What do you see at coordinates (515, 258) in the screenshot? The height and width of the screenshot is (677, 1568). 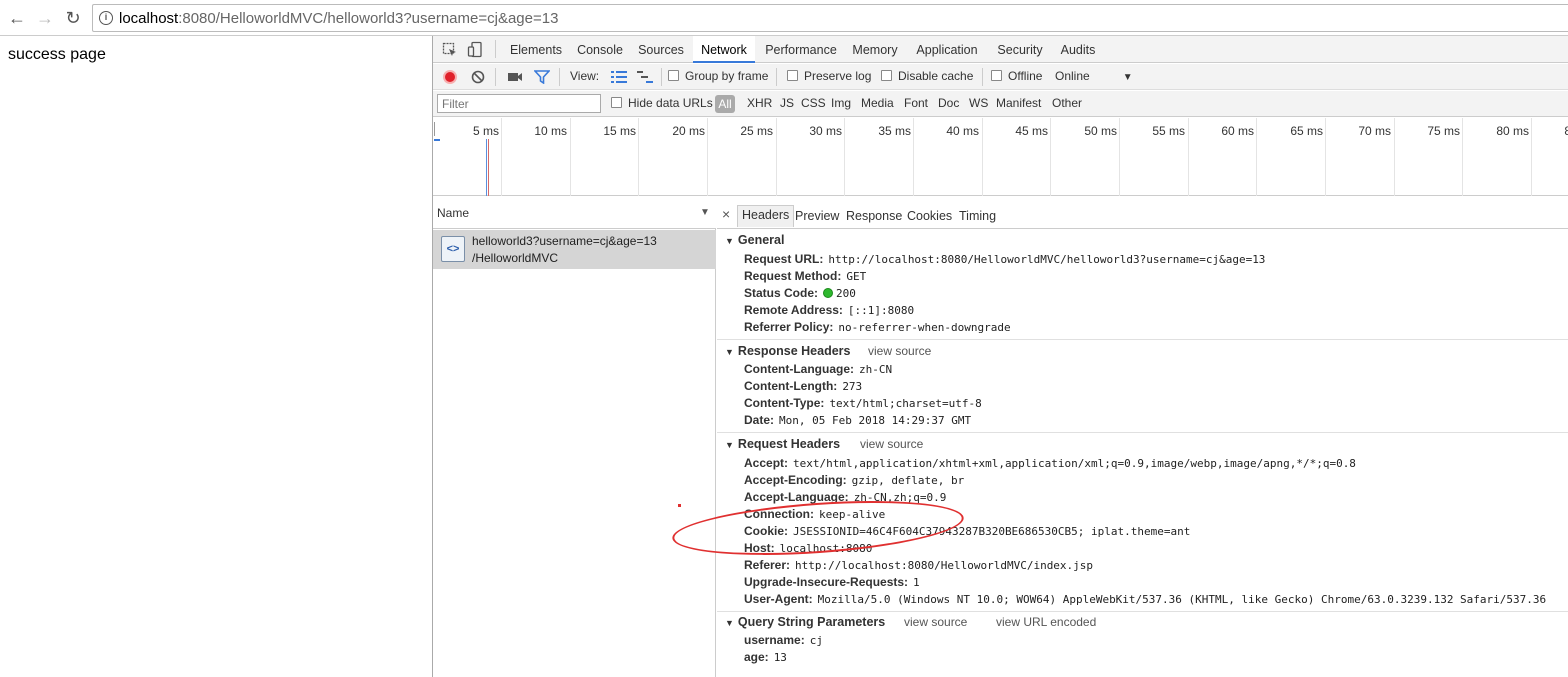 I see `request-path: /HelloworldMVC` at bounding box center [515, 258].